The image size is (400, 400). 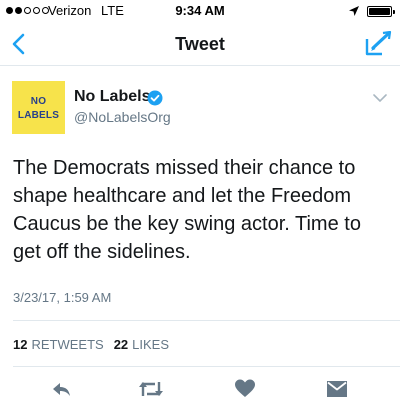 I want to click on retweet-icon, so click(x=151, y=389).